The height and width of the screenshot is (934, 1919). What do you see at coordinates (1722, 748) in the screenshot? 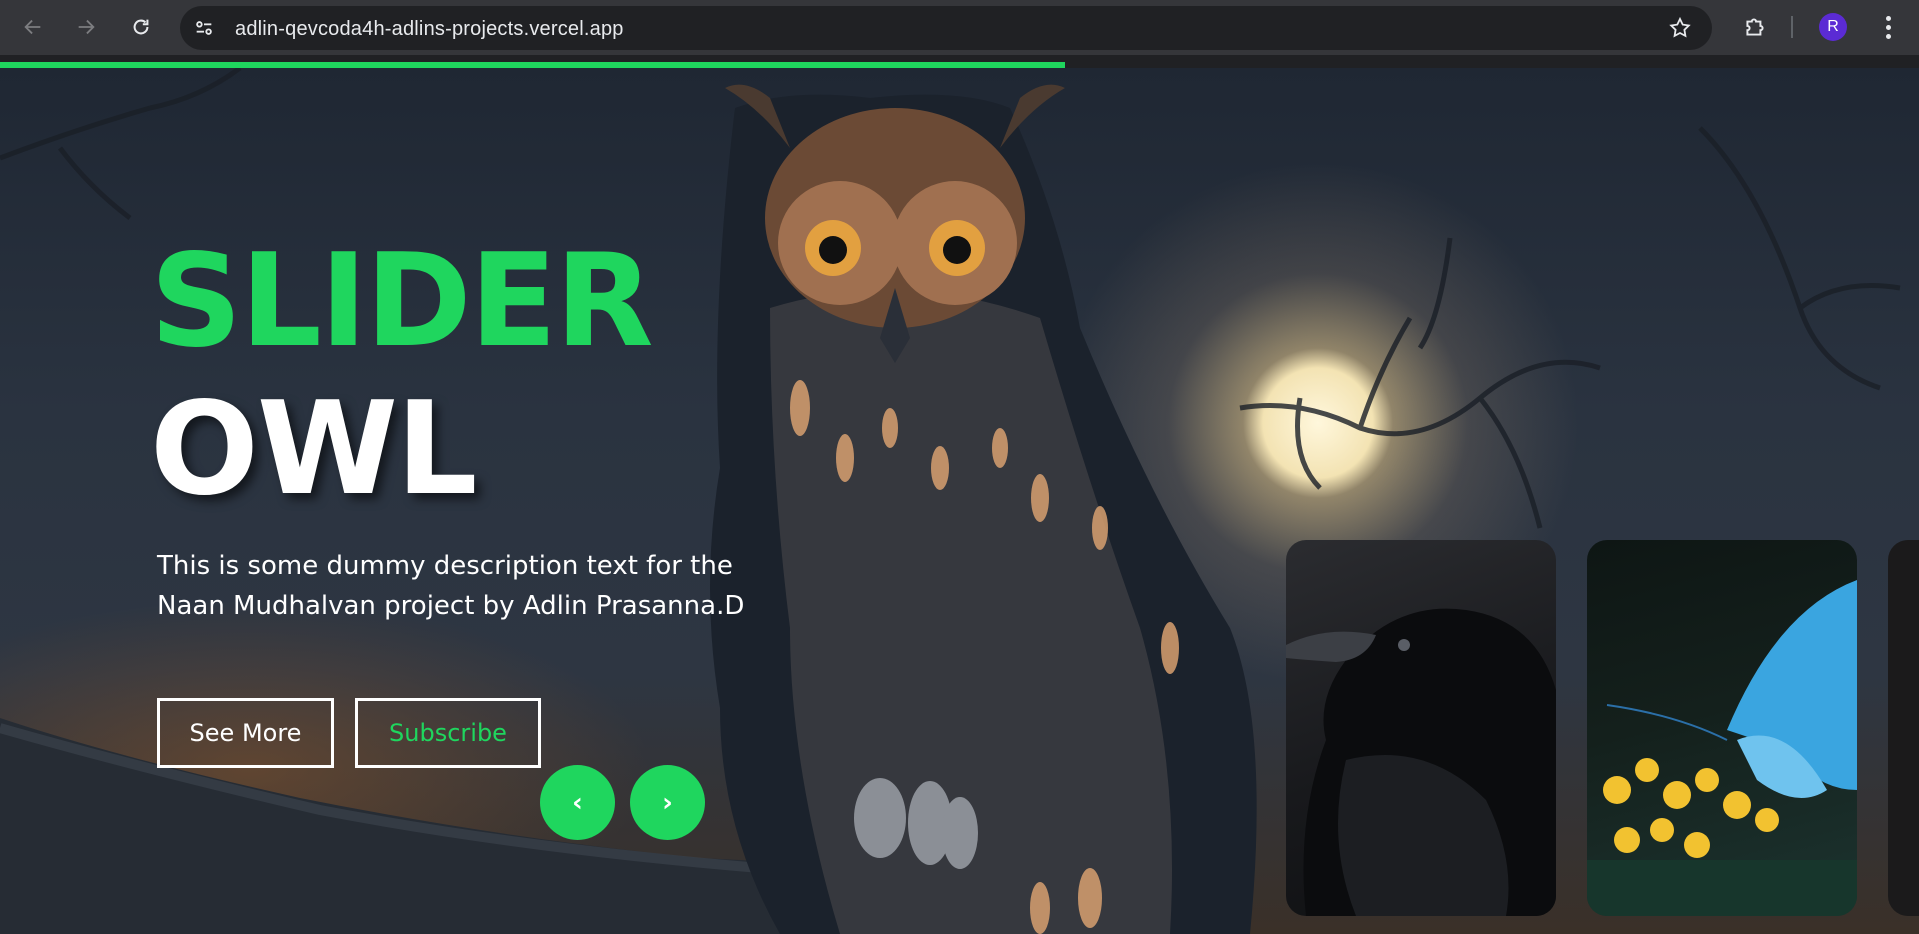
I see `butterfly-image` at bounding box center [1722, 748].